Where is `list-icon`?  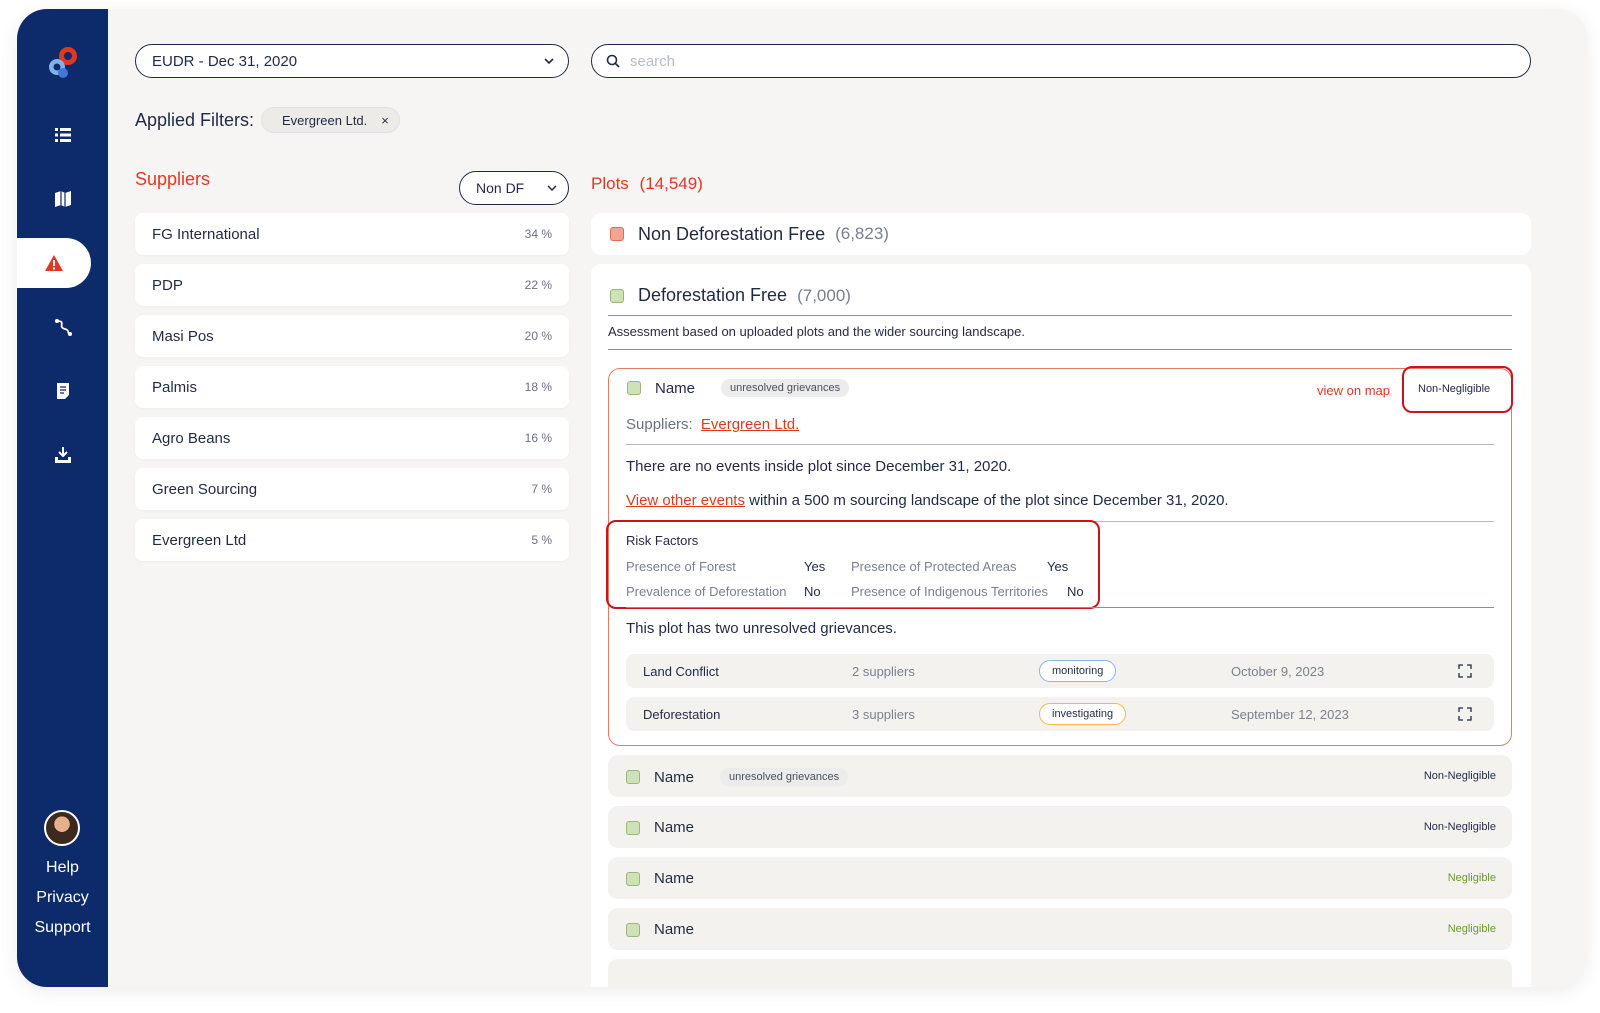
list-icon is located at coordinates (62, 135).